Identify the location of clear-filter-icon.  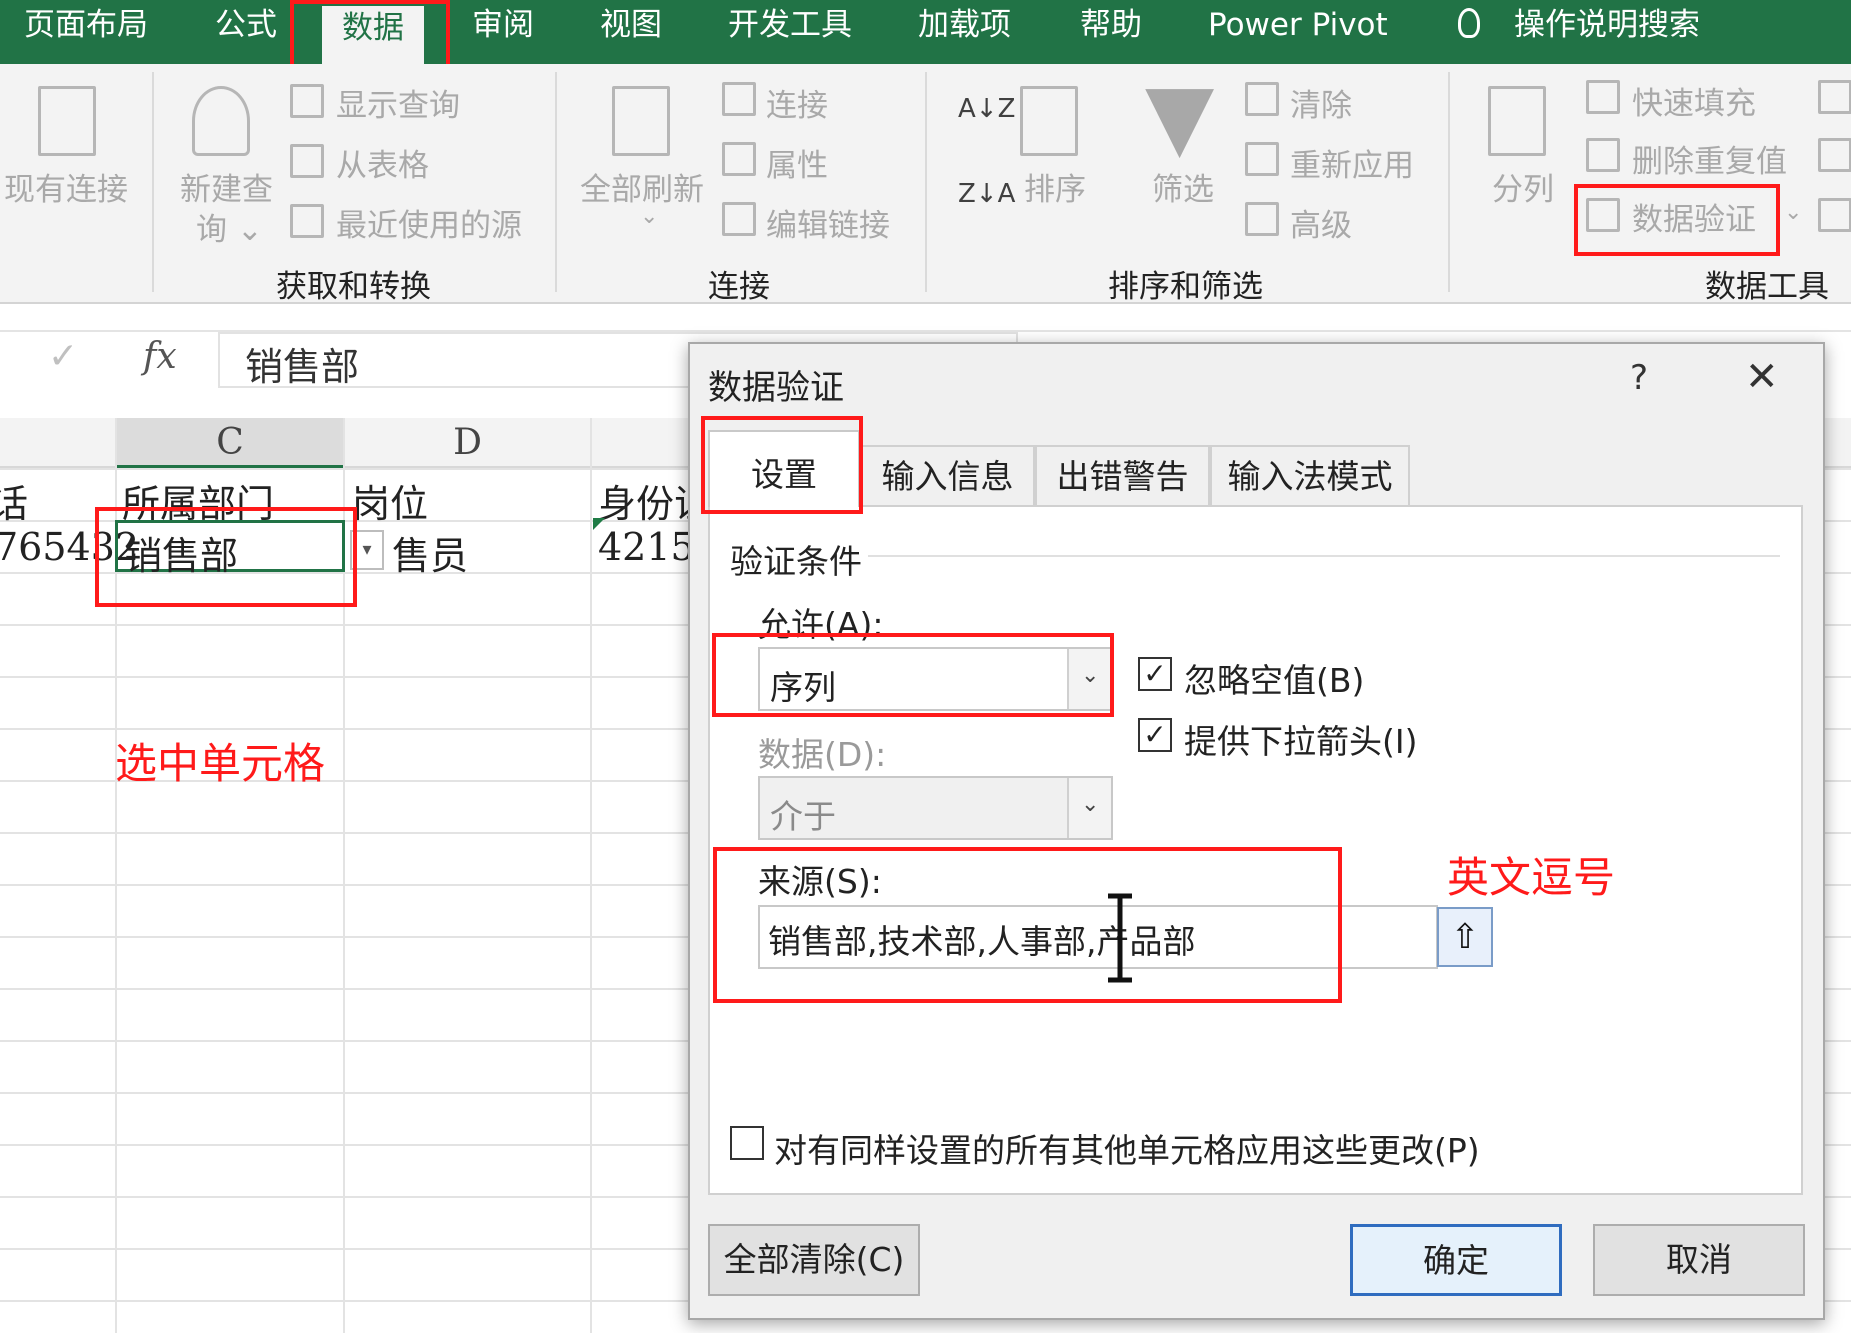
(1262, 99).